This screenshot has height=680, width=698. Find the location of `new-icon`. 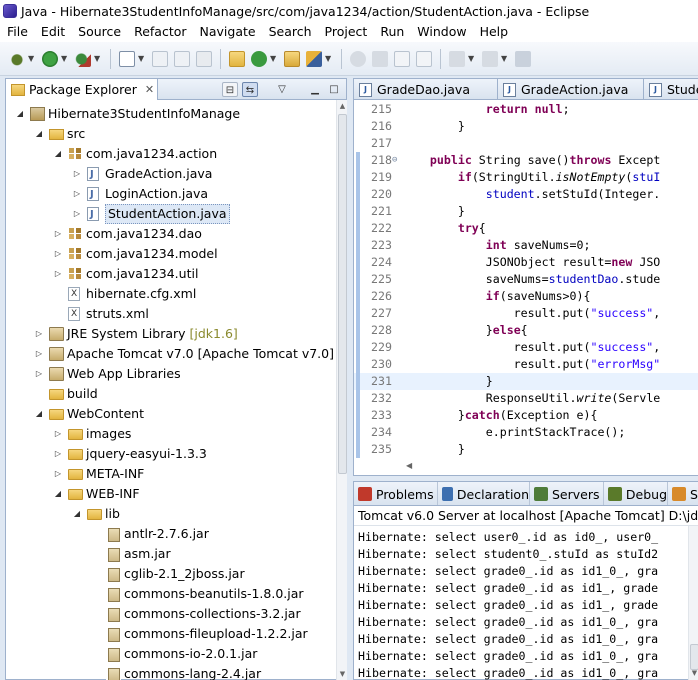

new-icon is located at coordinates (127, 58).